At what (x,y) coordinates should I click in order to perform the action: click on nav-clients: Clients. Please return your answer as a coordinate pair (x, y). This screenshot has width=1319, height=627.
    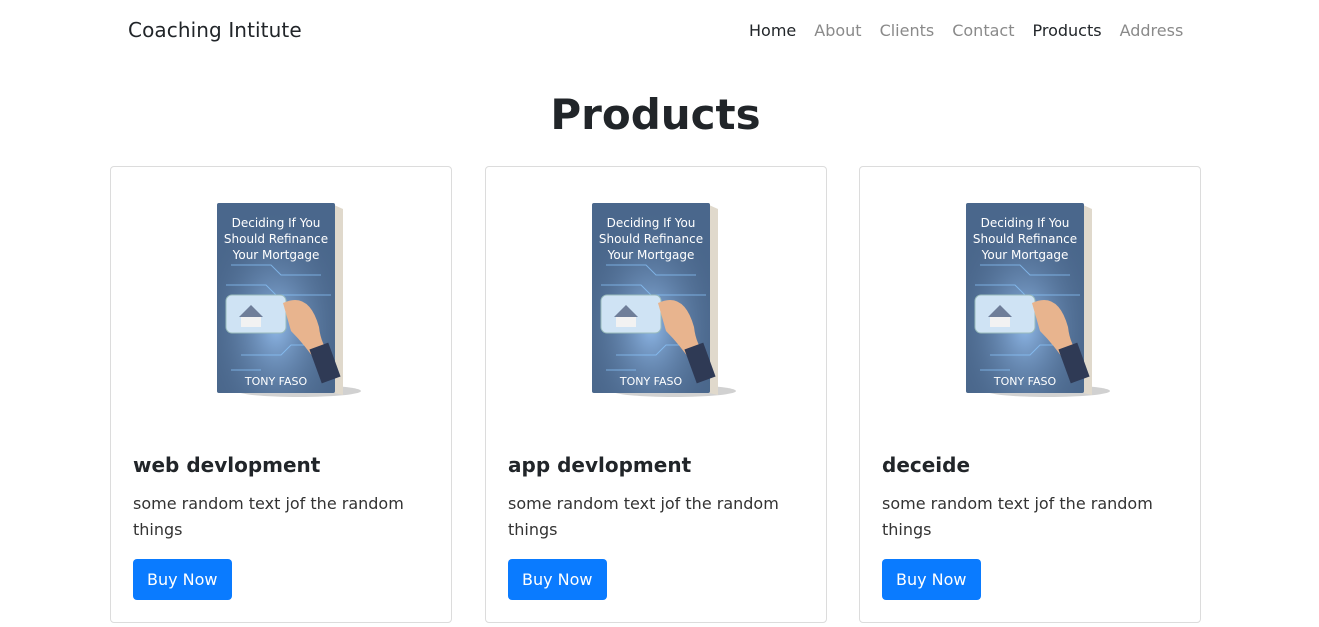
    Looking at the image, I should click on (907, 30).